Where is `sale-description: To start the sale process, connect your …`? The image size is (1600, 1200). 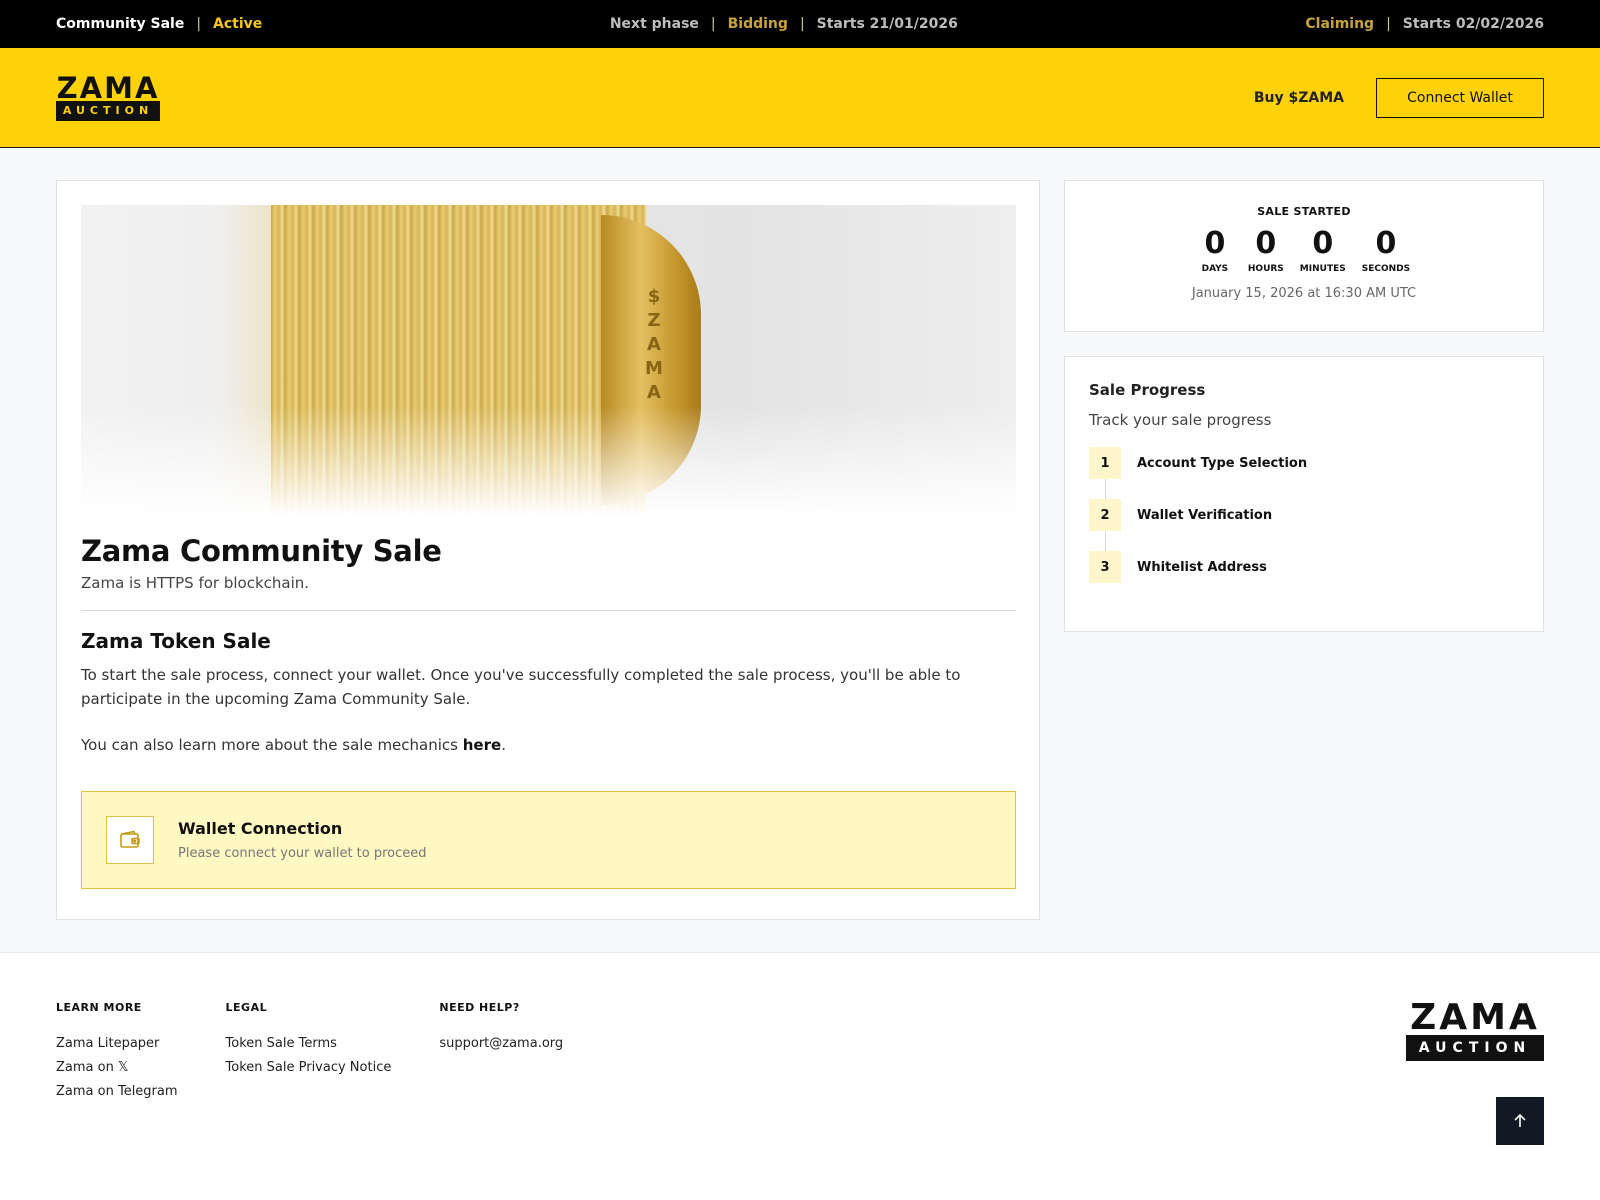
sale-description: To start the sale process, connect your … is located at coordinates (521, 687).